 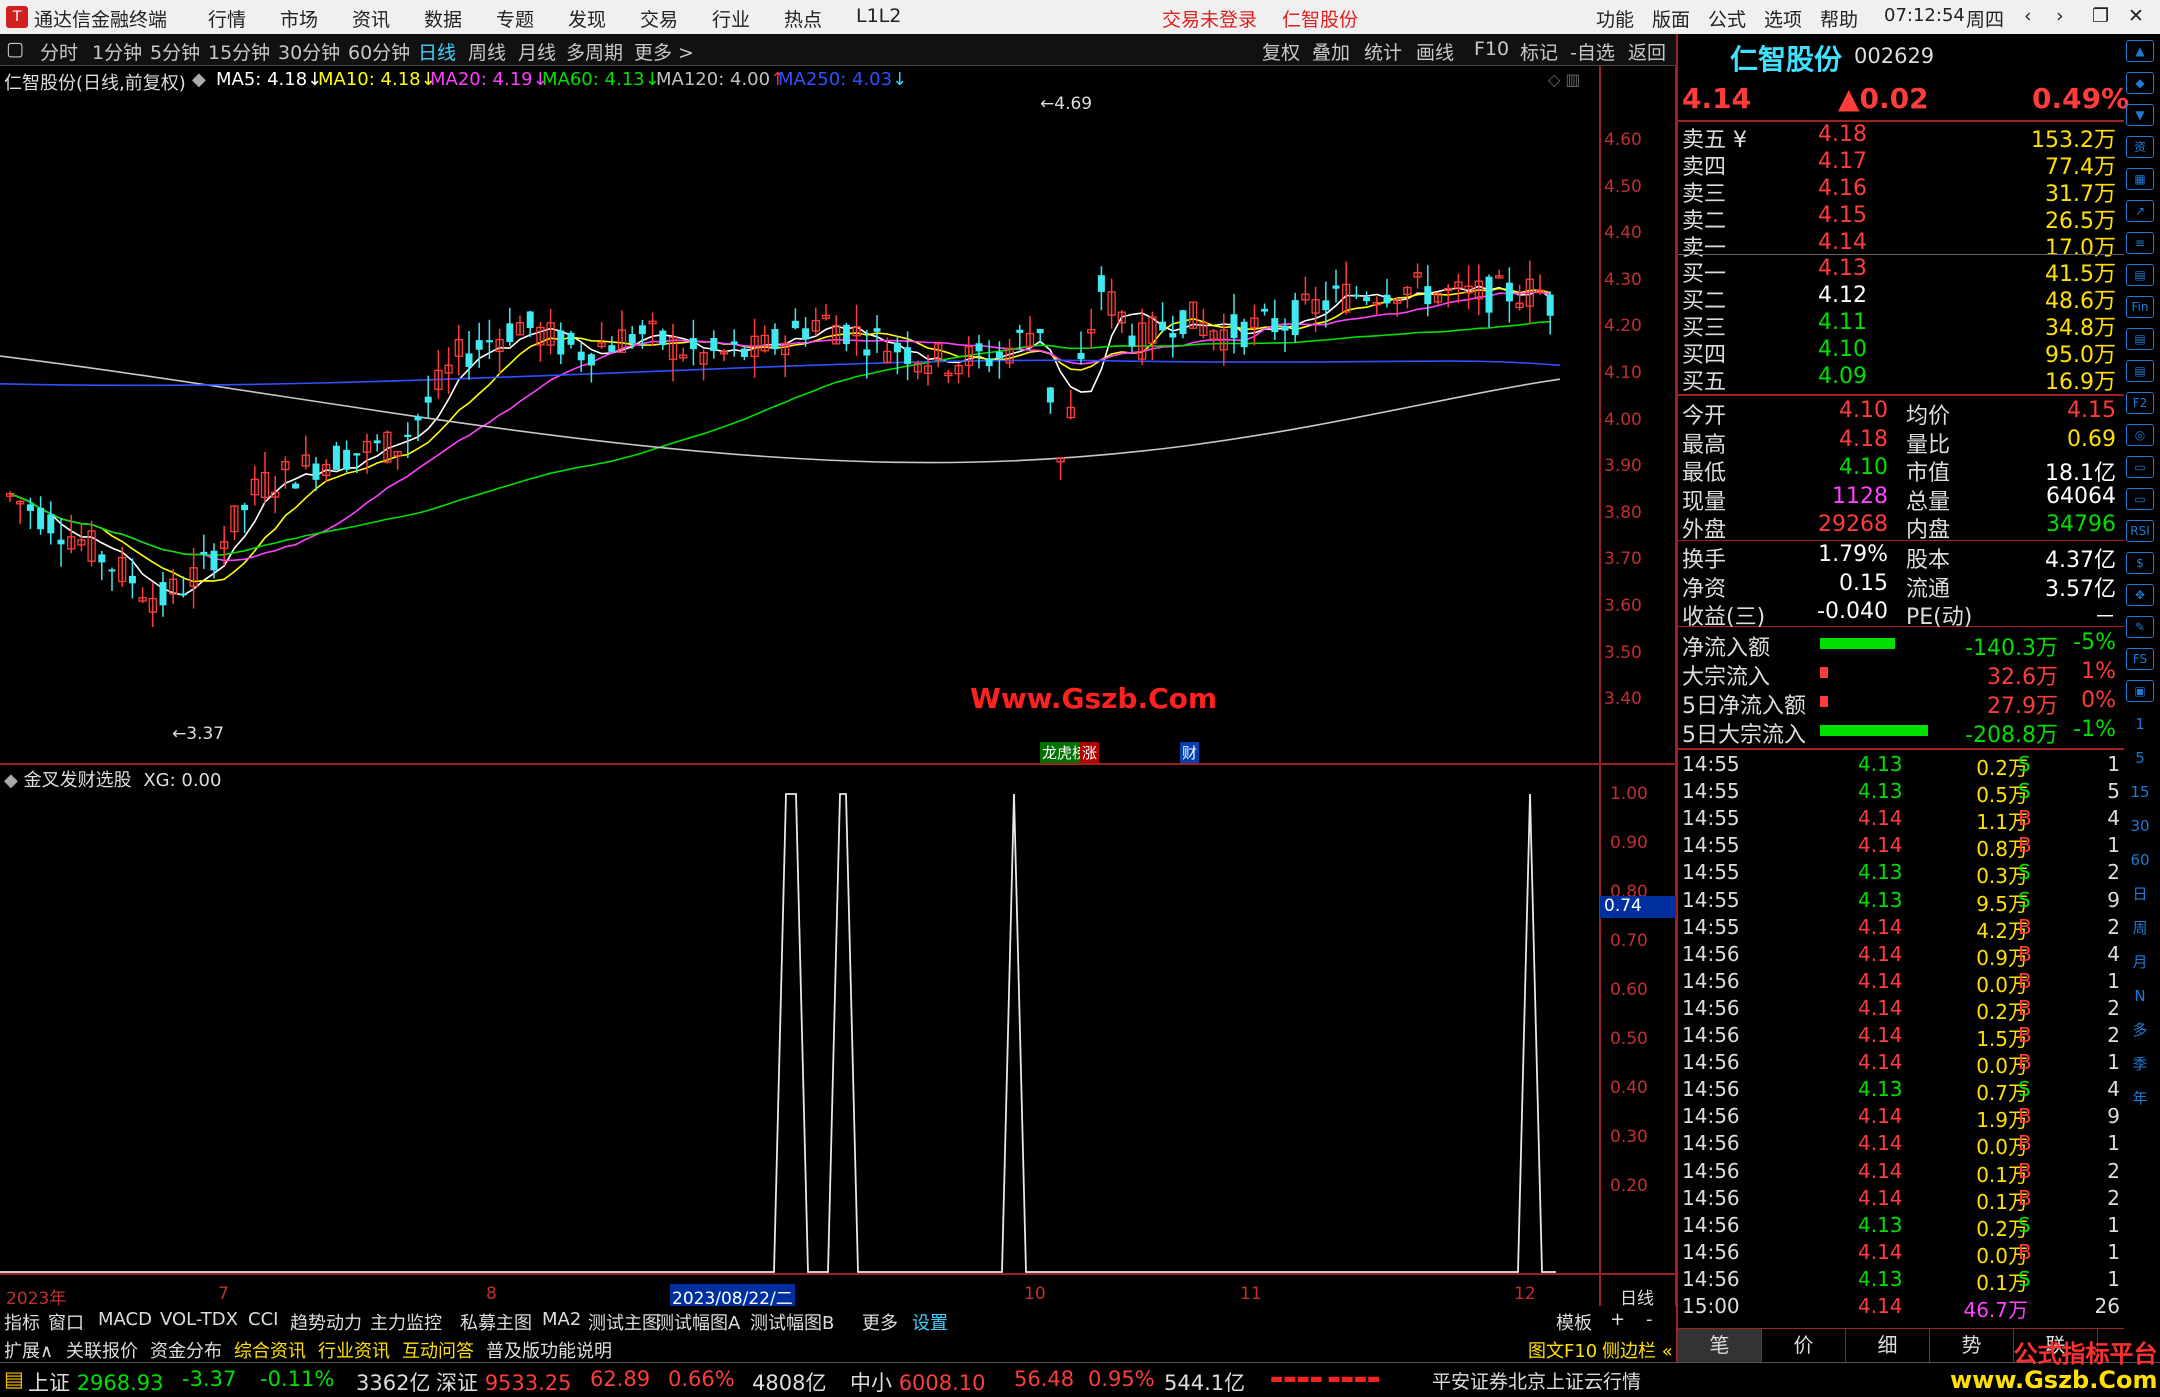 What do you see at coordinates (309, 51) in the screenshot?
I see `period-30min: 30分钟` at bounding box center [309, 51].